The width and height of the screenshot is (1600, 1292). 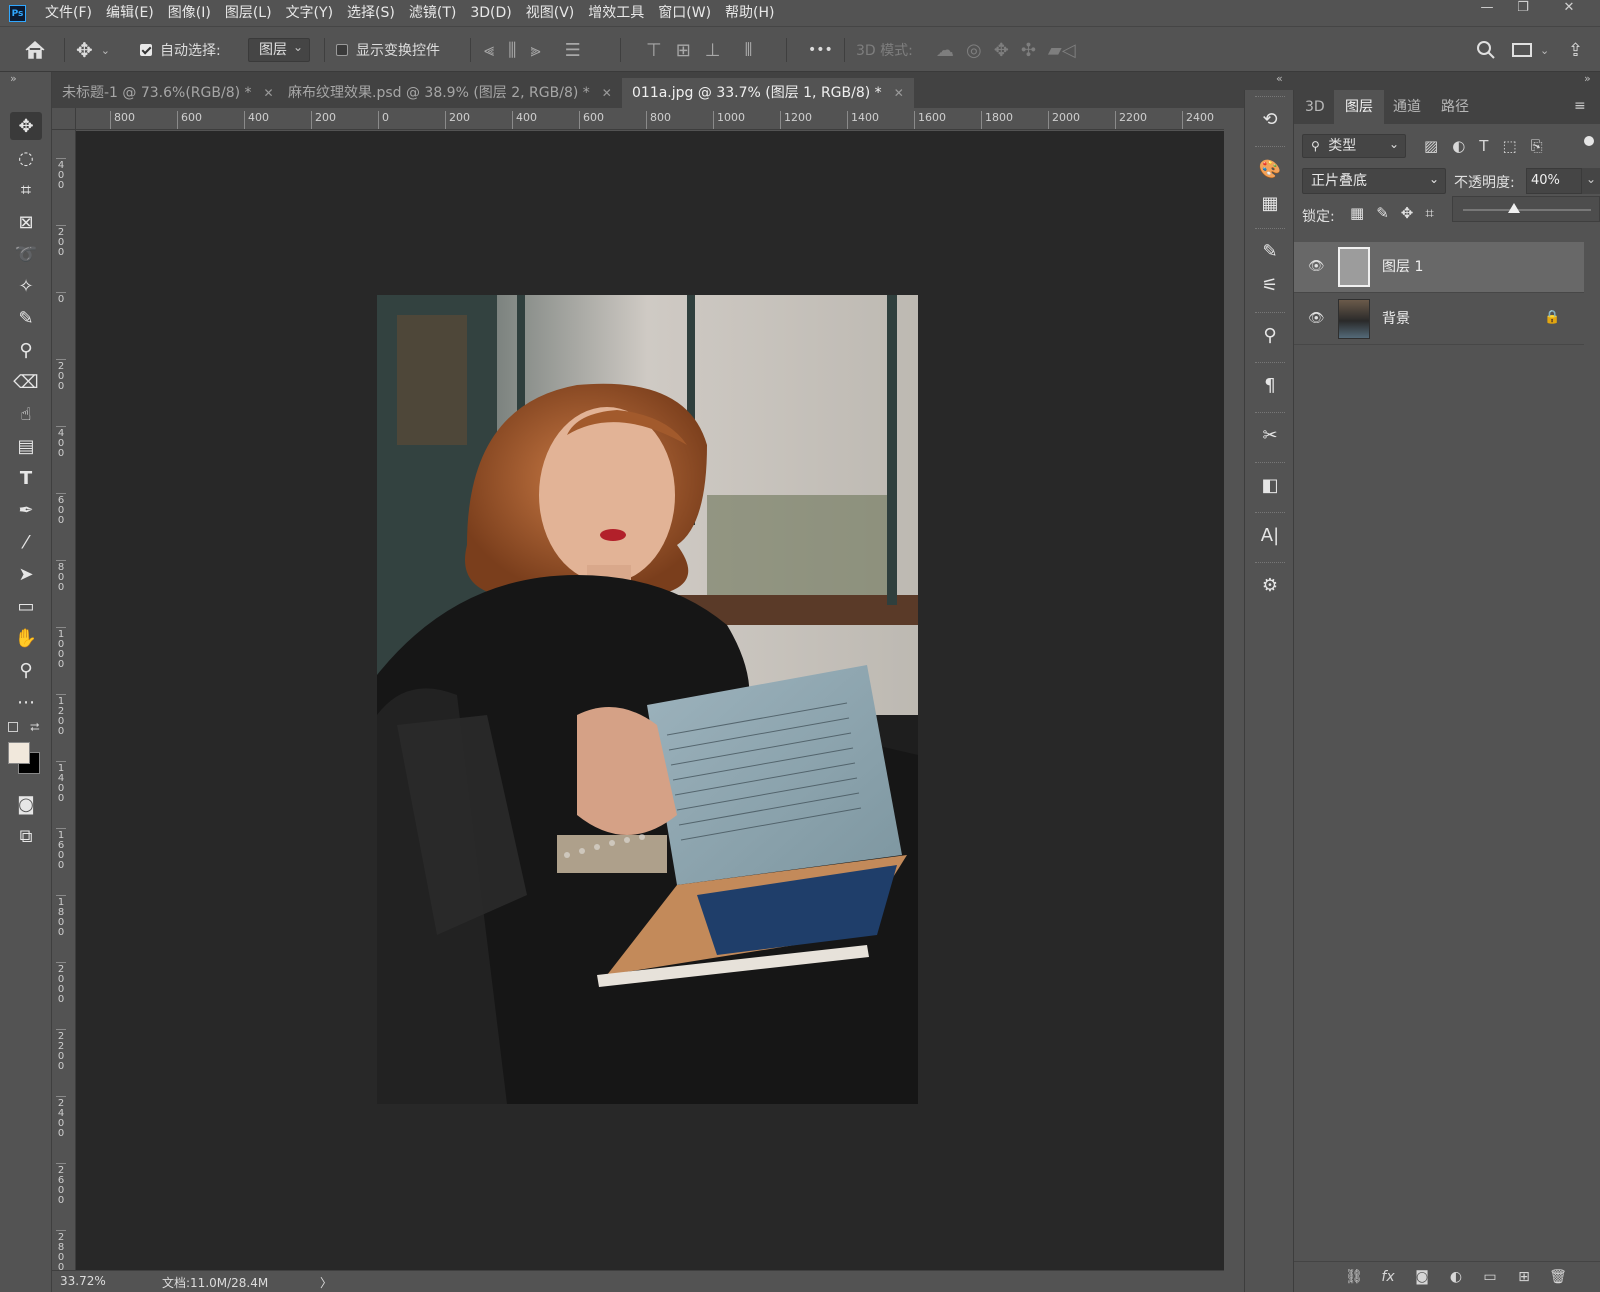 I want to click on align-right-icon: ⫸, so click(x=535, y=50).